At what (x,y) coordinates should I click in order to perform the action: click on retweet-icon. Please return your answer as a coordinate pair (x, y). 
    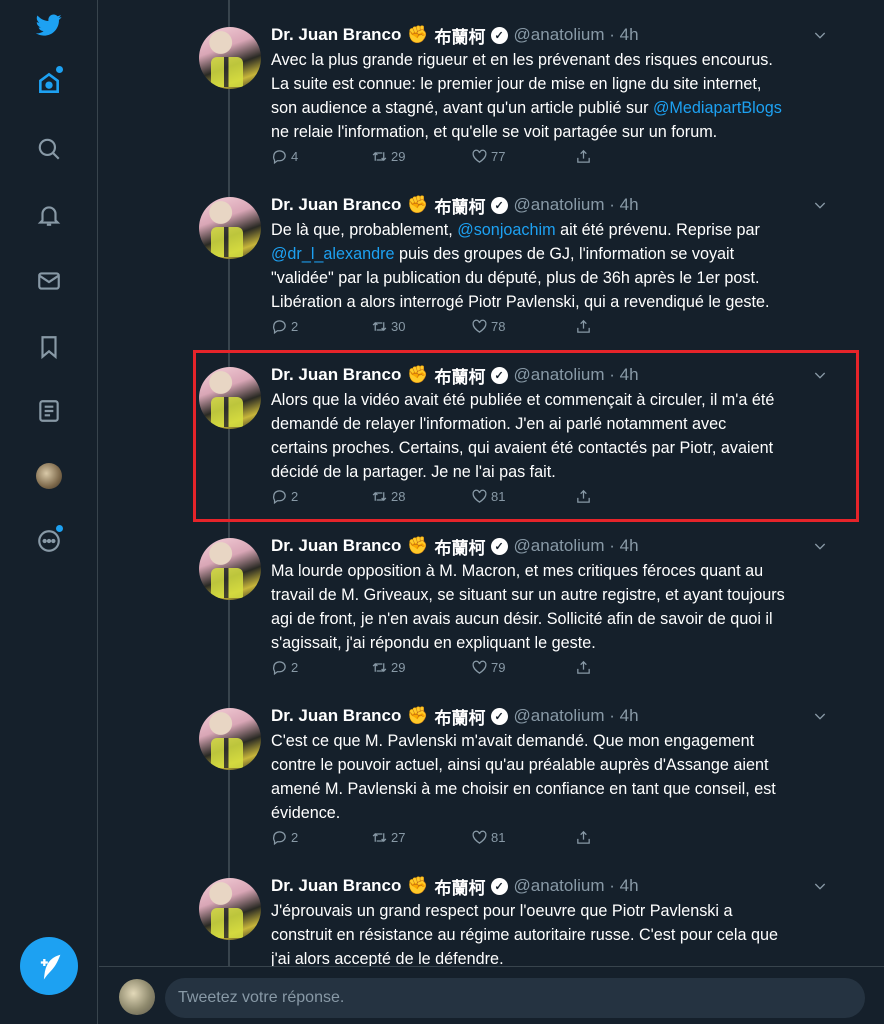
    Looking at the image, I should click on (379, 156).